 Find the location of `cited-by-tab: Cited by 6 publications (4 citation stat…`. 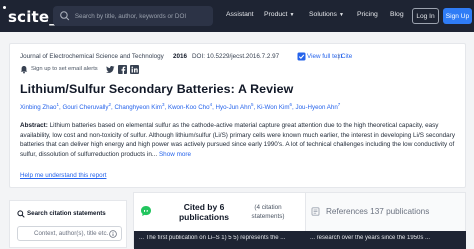

cited-by-tab: Cited by 6 publications (4 citation stat… is located at coordinates (220, 220).